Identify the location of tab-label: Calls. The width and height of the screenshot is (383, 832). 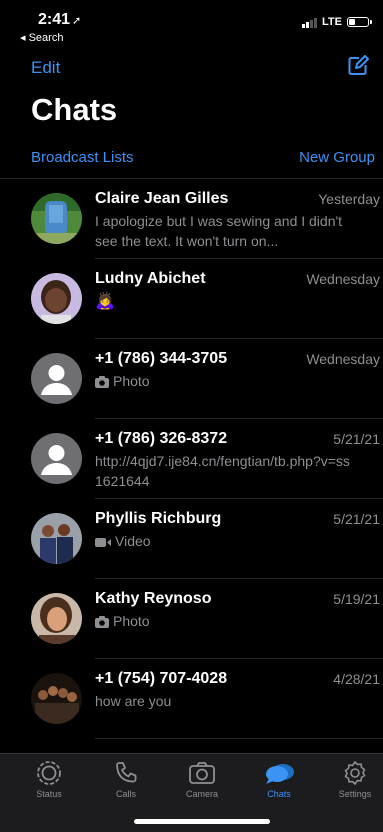
(125, 794).